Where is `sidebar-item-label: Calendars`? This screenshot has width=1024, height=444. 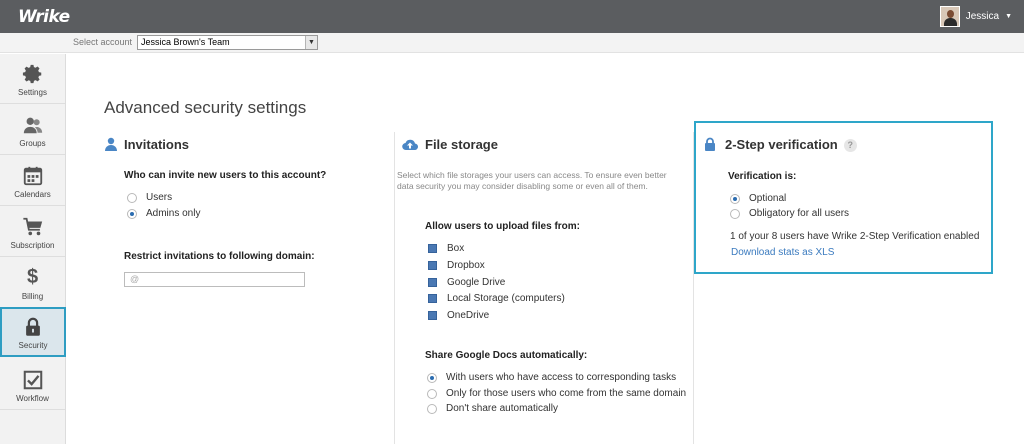 sidebar-item-label: Calendars is located at coordinates (32, 194).